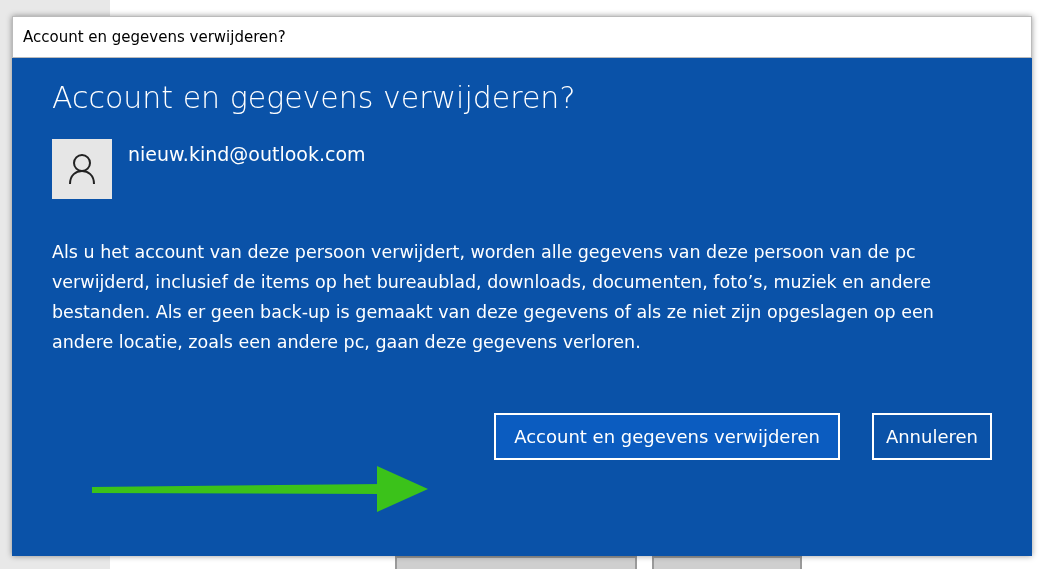 The image size is (1046, 569). What do you see at coordinates (247, 154) in the screenshot?
I see `account-email: nieuw.kind@outlook.com` at bounding box center [247, 154].